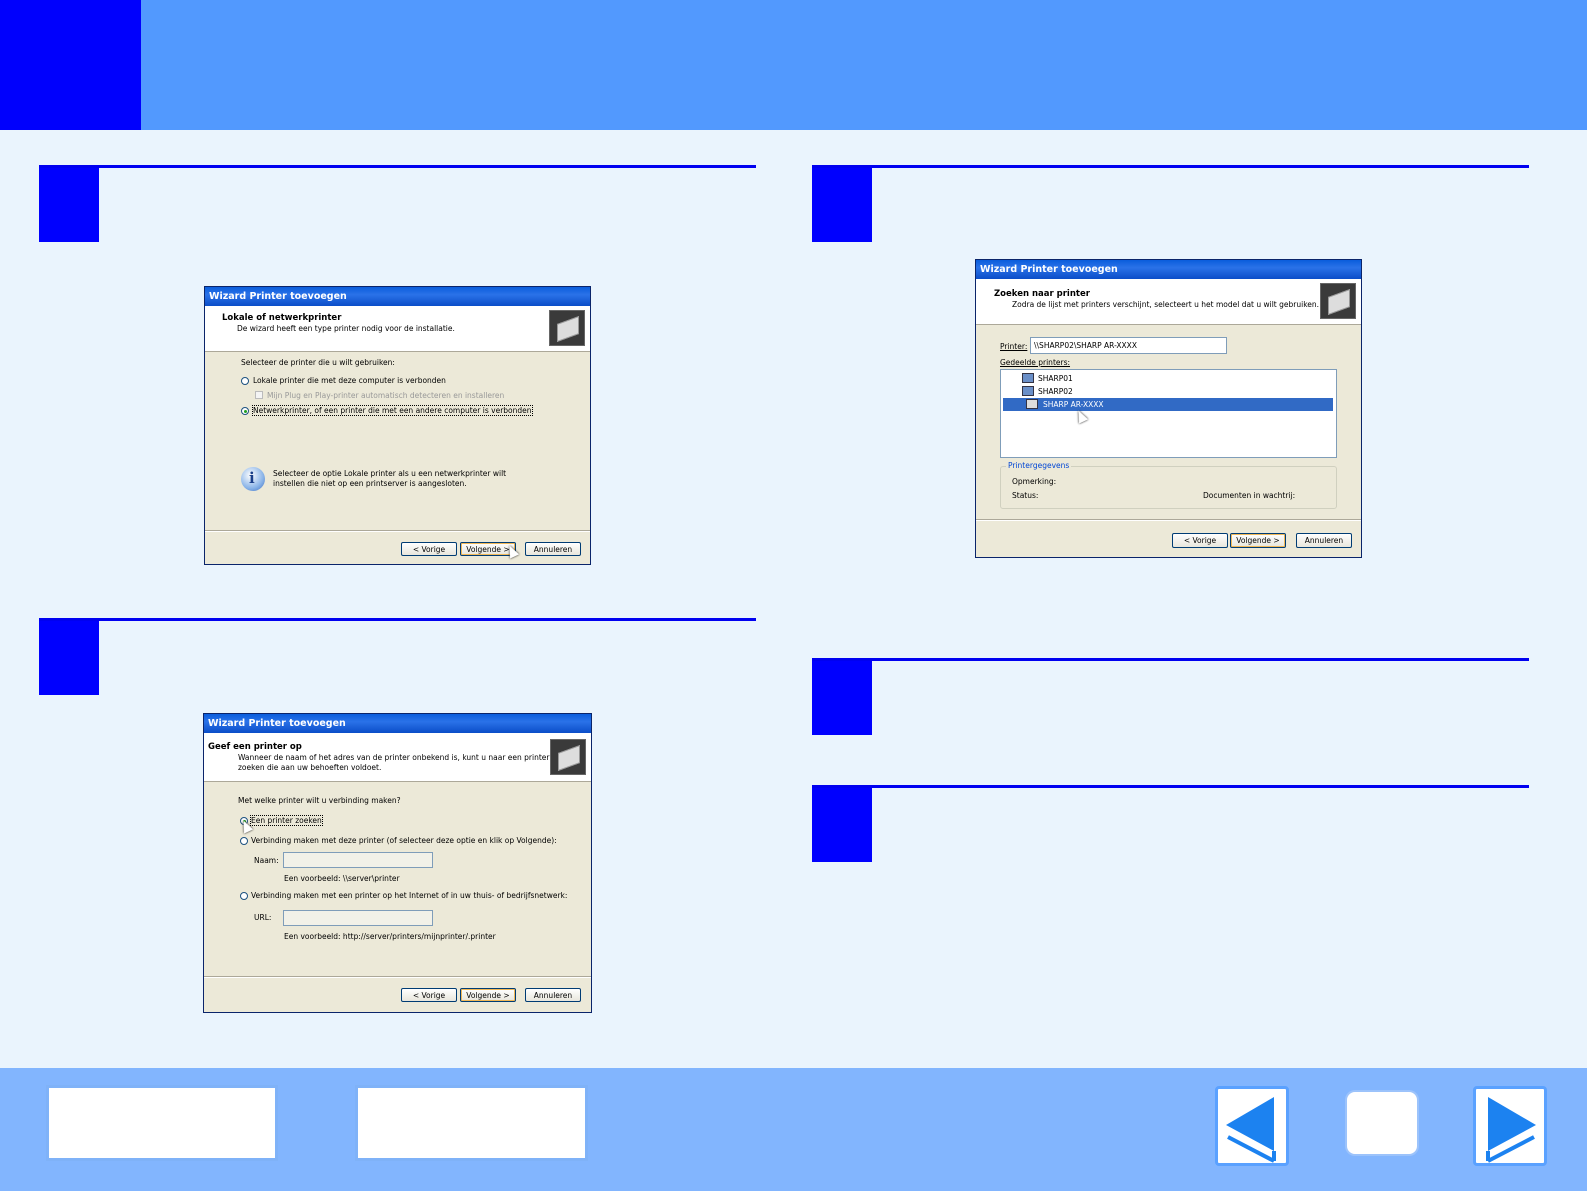  Describe the element at coordinates (266, 860) in the screenshot. I see `name-field-label: Naam:` at that location.